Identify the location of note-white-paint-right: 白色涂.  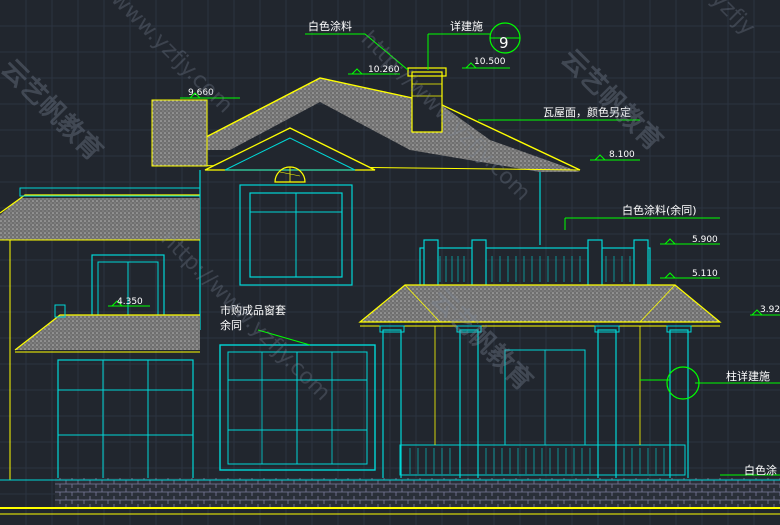
(760, 470).